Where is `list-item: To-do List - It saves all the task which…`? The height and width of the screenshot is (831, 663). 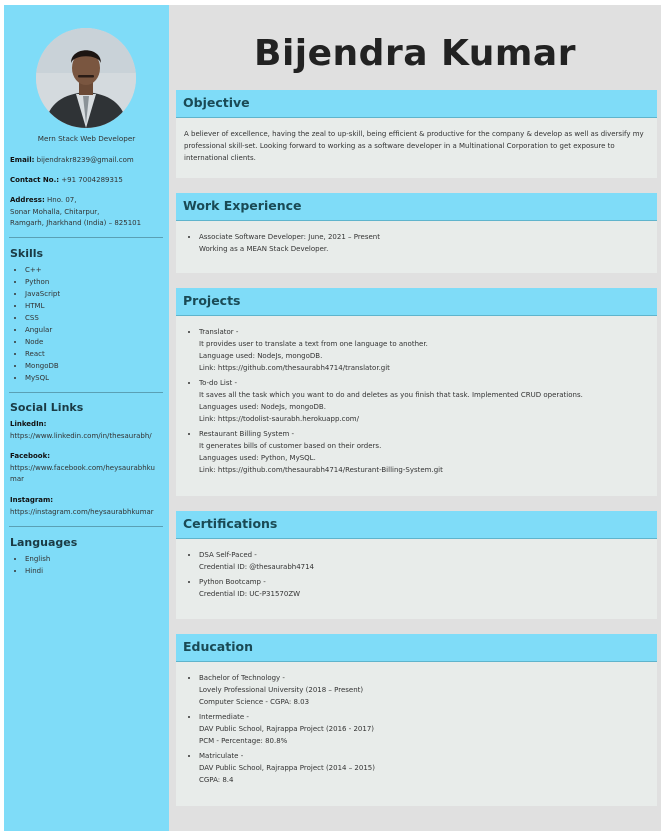 list-item: To-do List - It saves all the task which… is located at coordinates (424, 401).